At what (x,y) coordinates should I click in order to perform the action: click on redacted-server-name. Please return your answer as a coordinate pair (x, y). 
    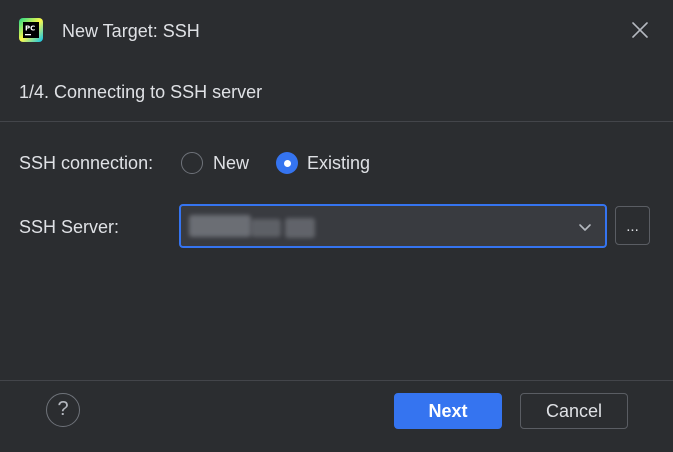
    Looking at the image, I should click on (220, 226).